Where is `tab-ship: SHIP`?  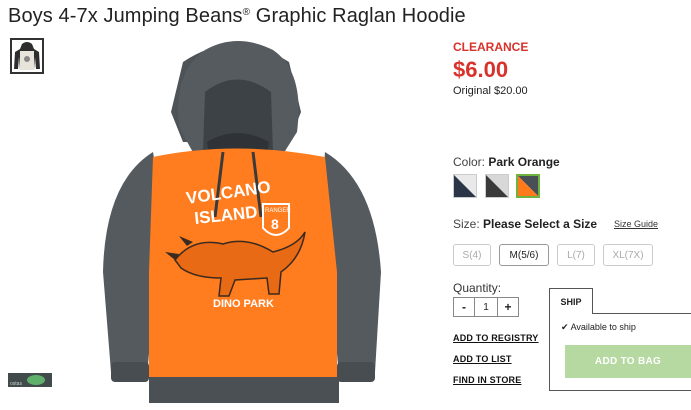 tab-ship: SHIP is located at coordinates (571, 301).